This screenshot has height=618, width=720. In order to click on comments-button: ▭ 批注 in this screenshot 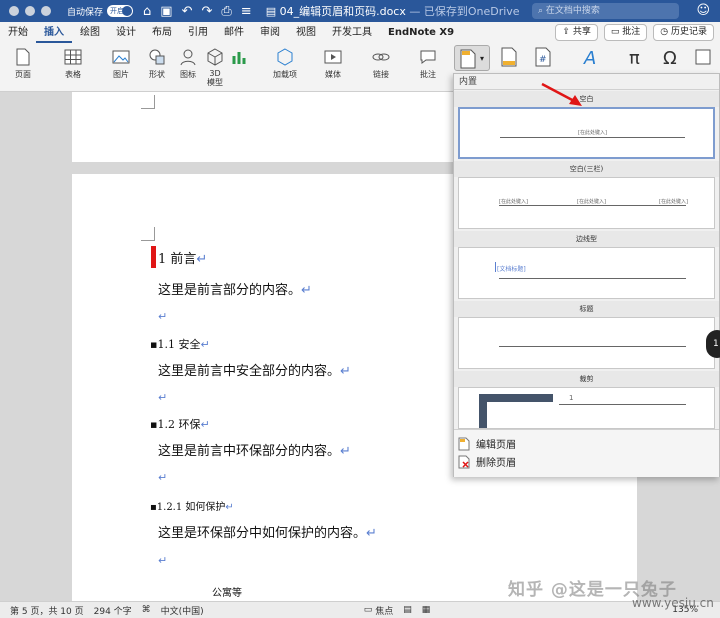, I will do `click(625, 32)`.